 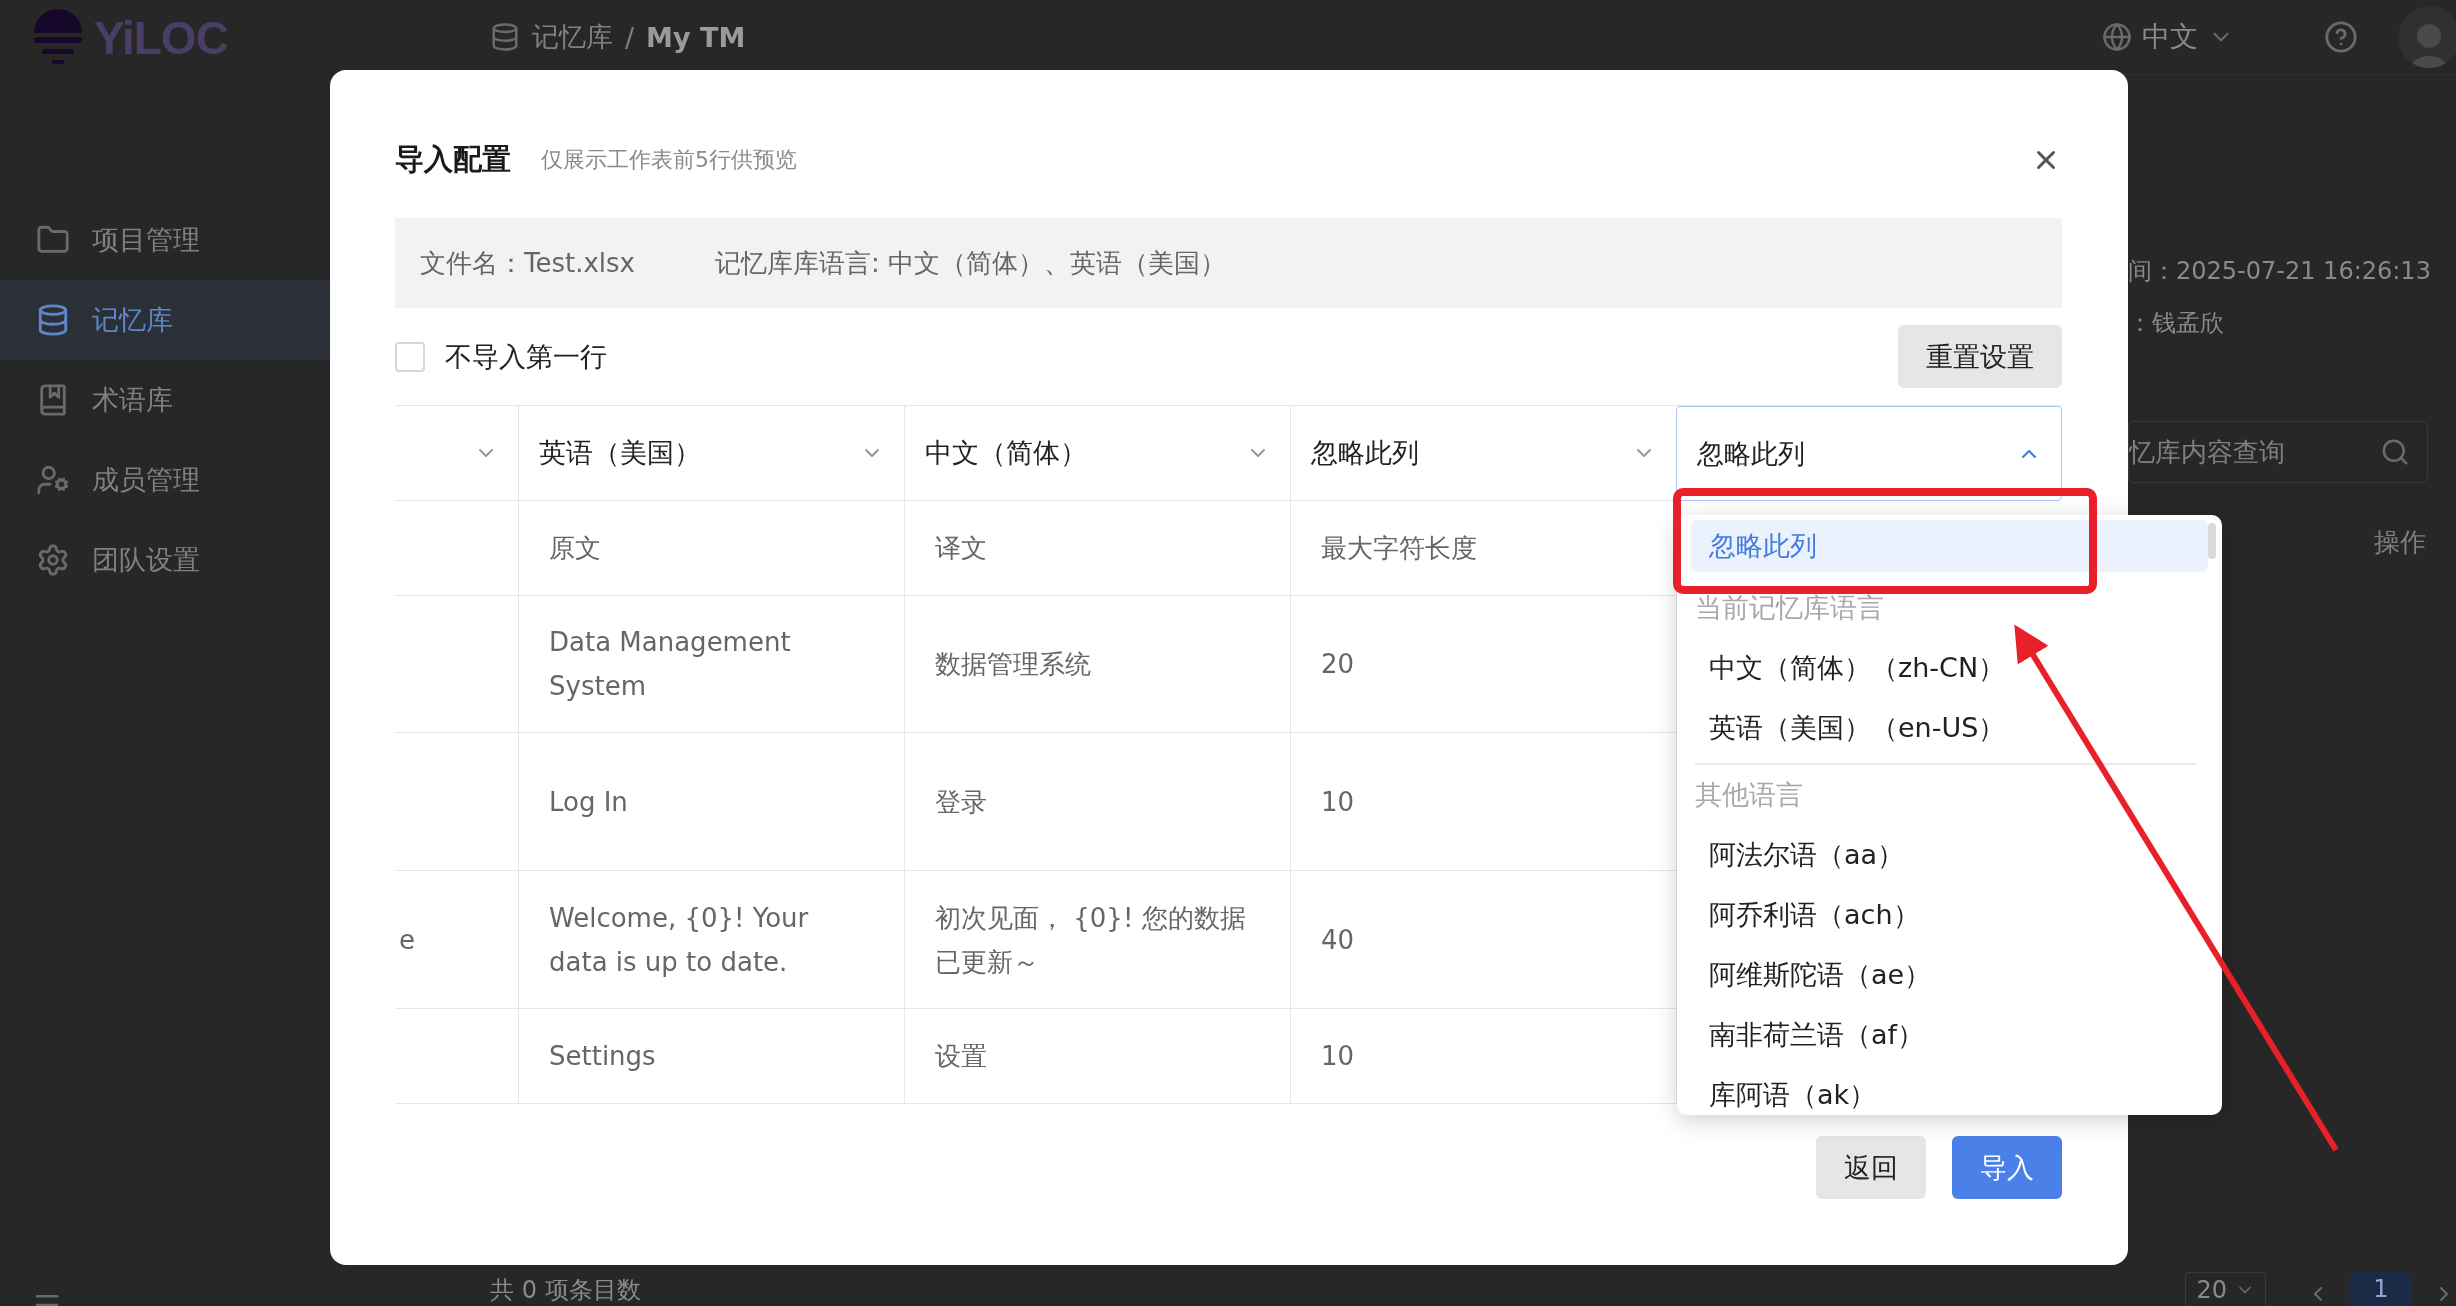 I want to click on table-cell-text: e, so click(x=407, y=940).